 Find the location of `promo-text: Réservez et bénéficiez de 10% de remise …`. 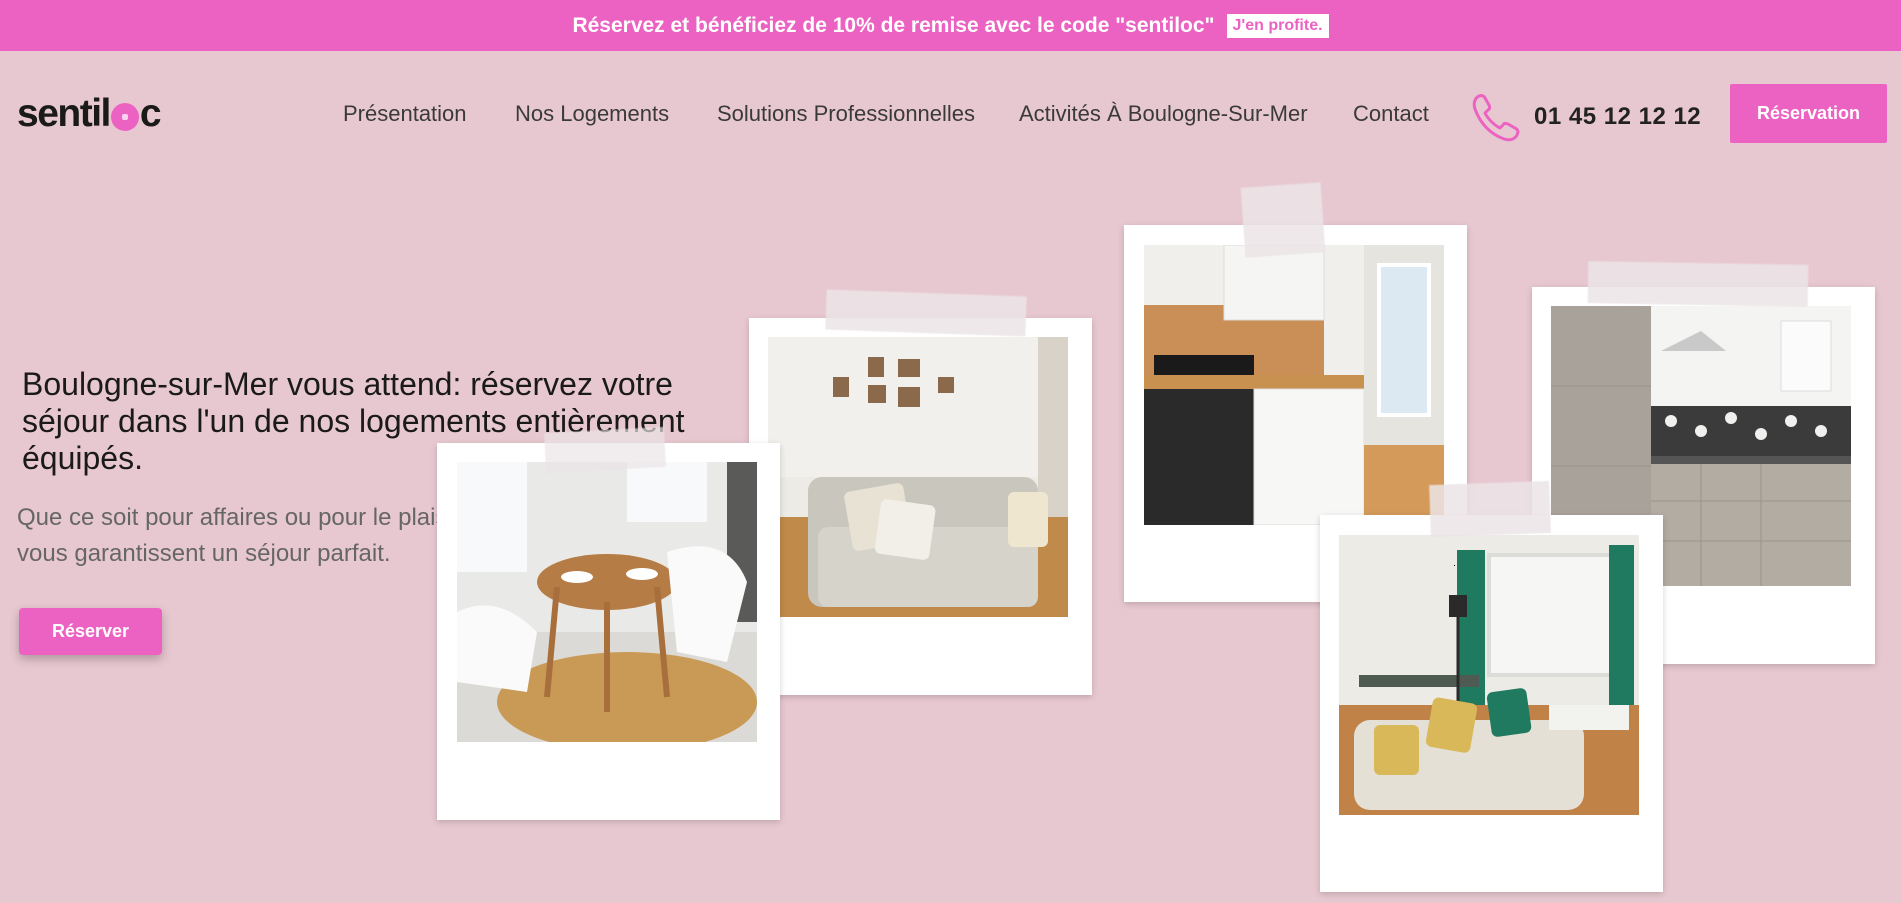

promo-text: Réservez et bénéficiez de 10% de remise … is located at coordinates (893, 25).